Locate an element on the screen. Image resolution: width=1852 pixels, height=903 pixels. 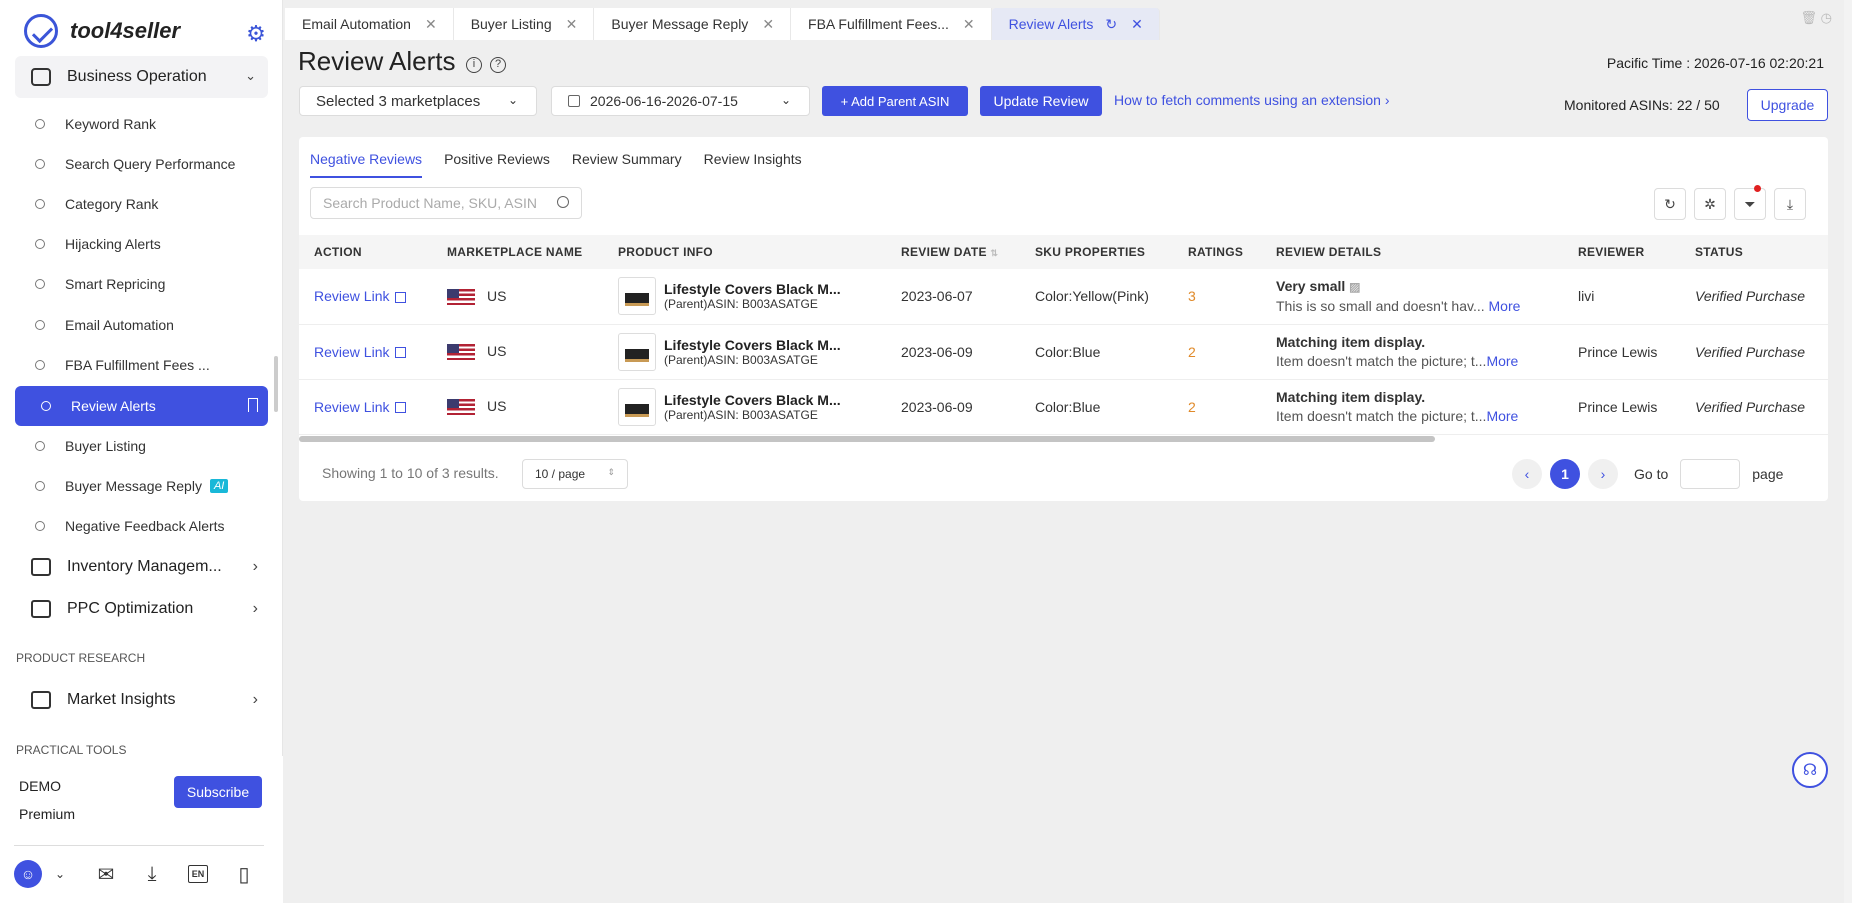
sidebar-item-buyer-listing: Buyer Listing is located at coordinates (141, 446).